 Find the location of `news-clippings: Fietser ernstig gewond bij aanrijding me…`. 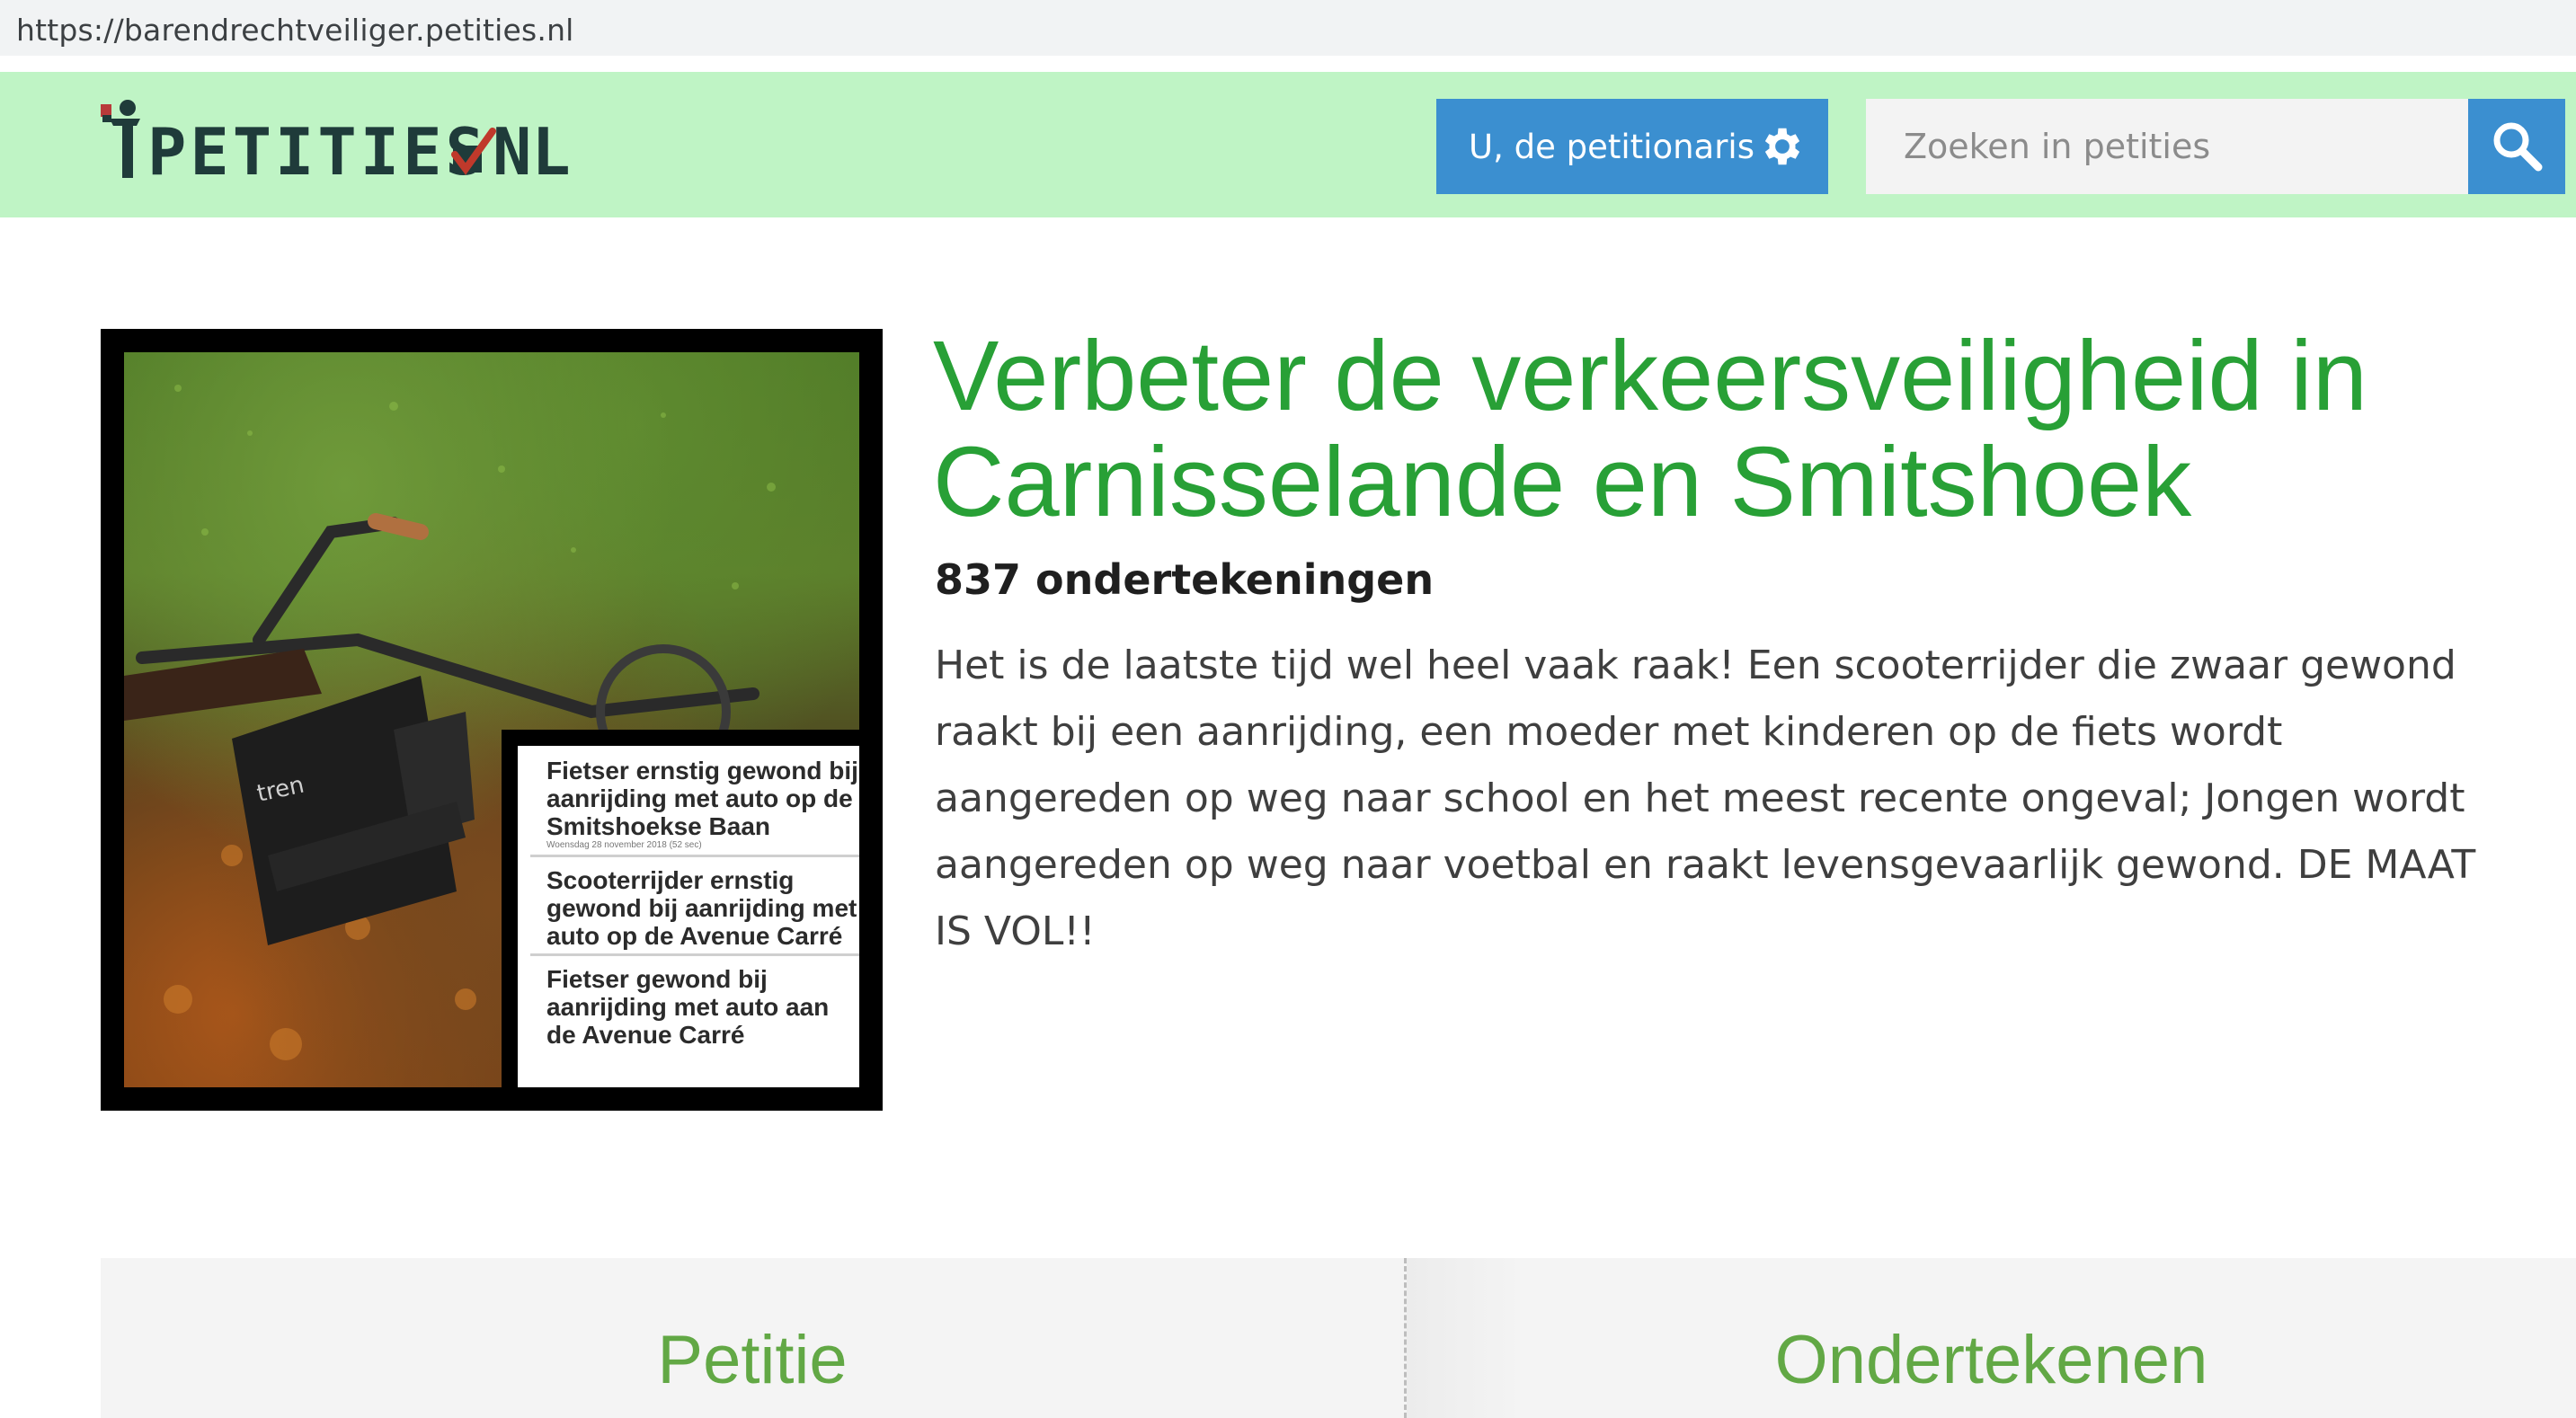

news-clippings: Fietser ernstig gewond bij aanrijding me… is located at coordinates (680, 908).